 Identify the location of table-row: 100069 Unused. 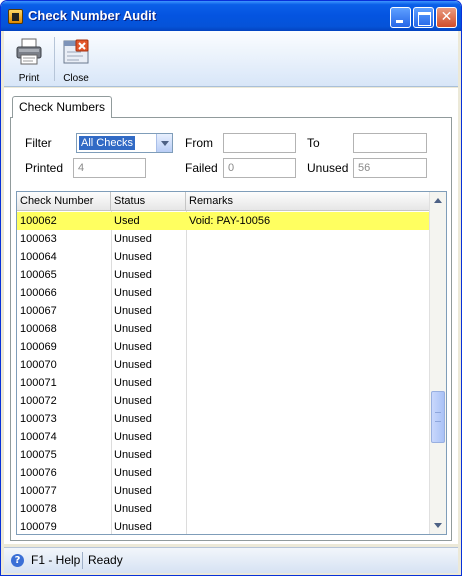
(223, 347).